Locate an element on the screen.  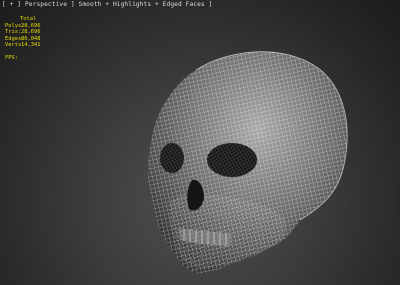
right-eye-socket-wire is located at coordinates (232, 160).